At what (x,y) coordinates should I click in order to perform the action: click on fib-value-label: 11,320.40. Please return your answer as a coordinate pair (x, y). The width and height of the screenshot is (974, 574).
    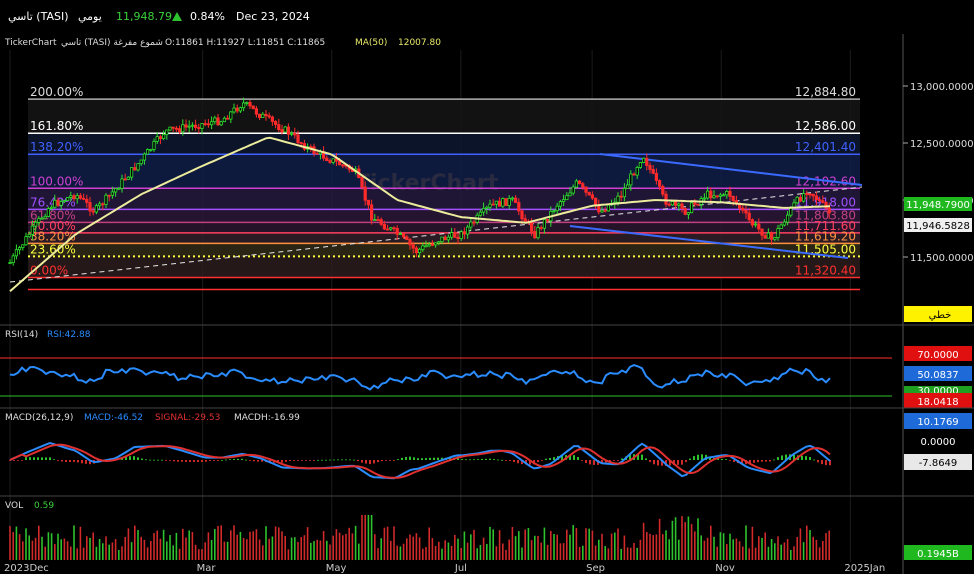
    Looking at the image, I should click on (825, 270).